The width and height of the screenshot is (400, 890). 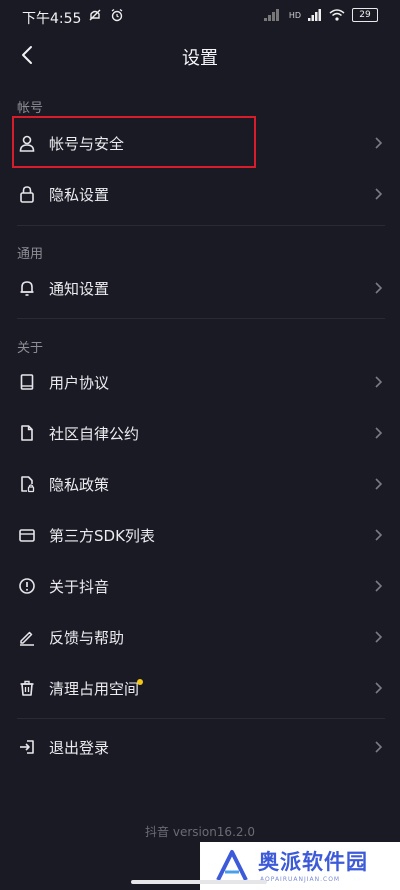 I want to click on third-party-sdk-item: 第三方SDK列表, so click(x=200, y=535).